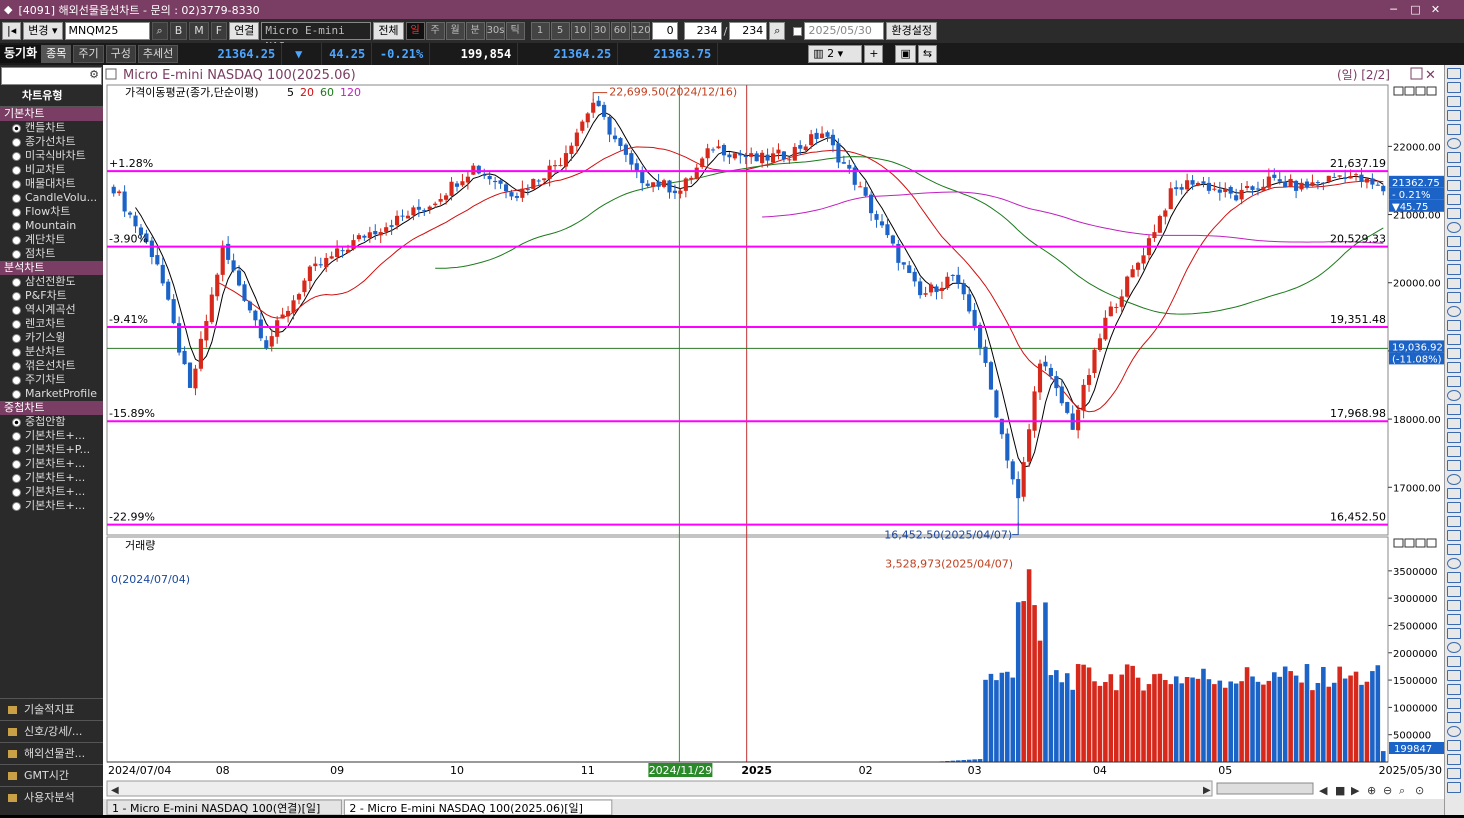  What do you see at coordinates (51, 156) in the screenshot?
I see `basic-chart-item-2: 미국식바차트` at bounding box center [51, 156].